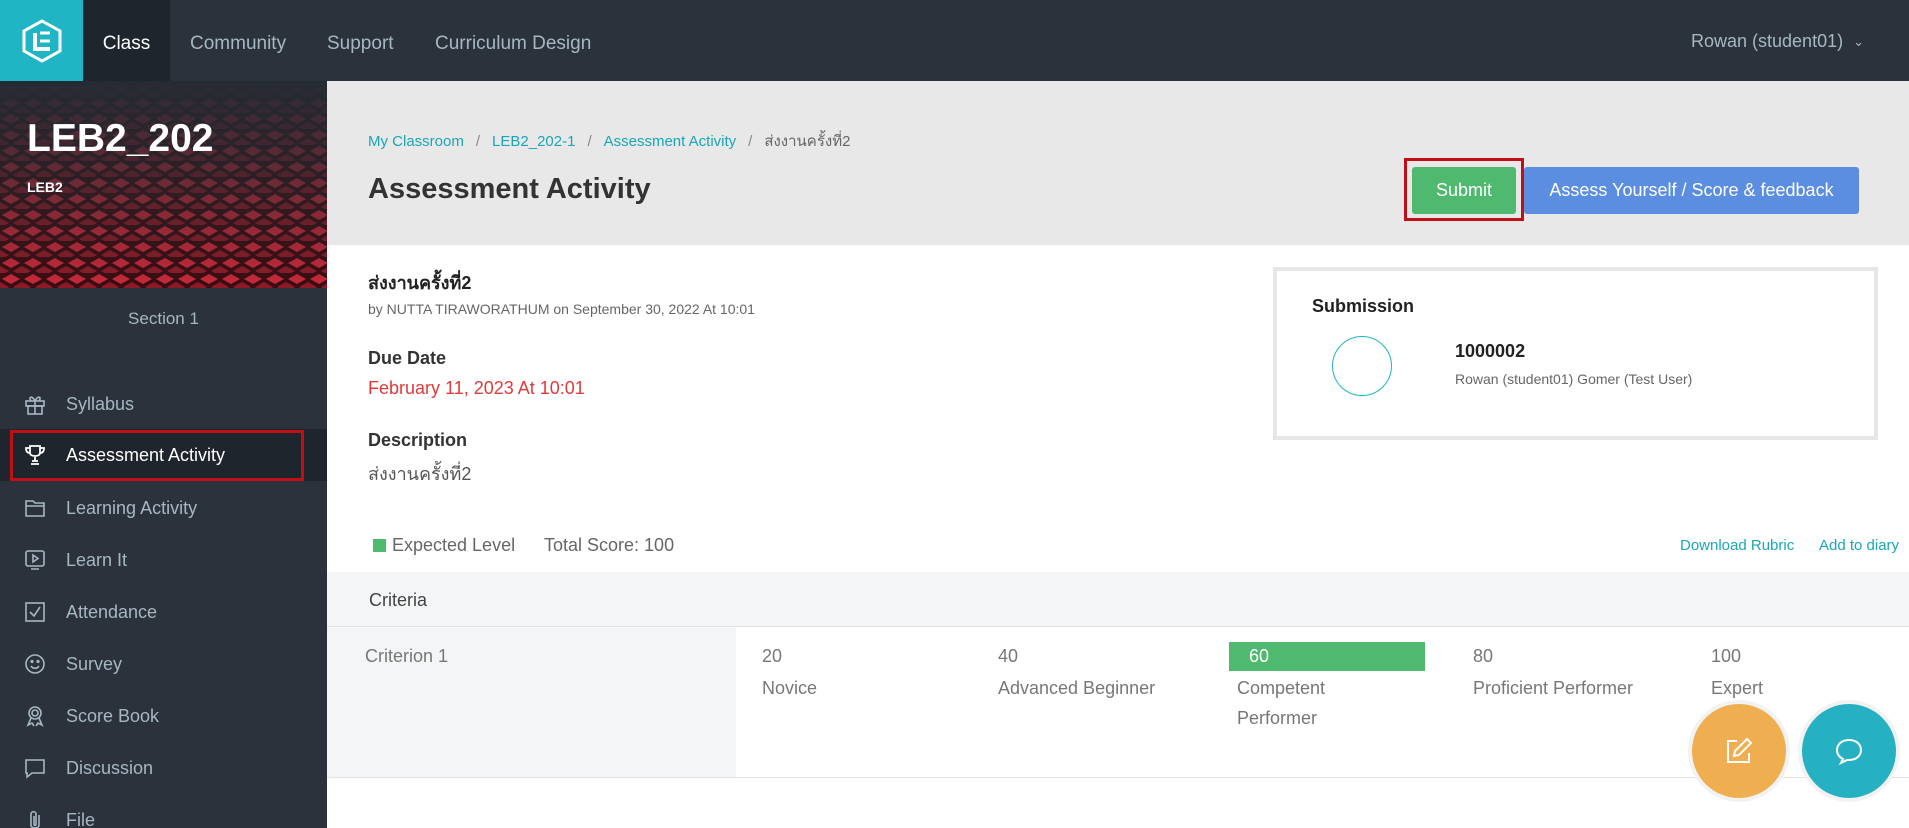 The height and width of the screenshot is (828, 1909). I want to click on logo-icon, so click(41, 40).